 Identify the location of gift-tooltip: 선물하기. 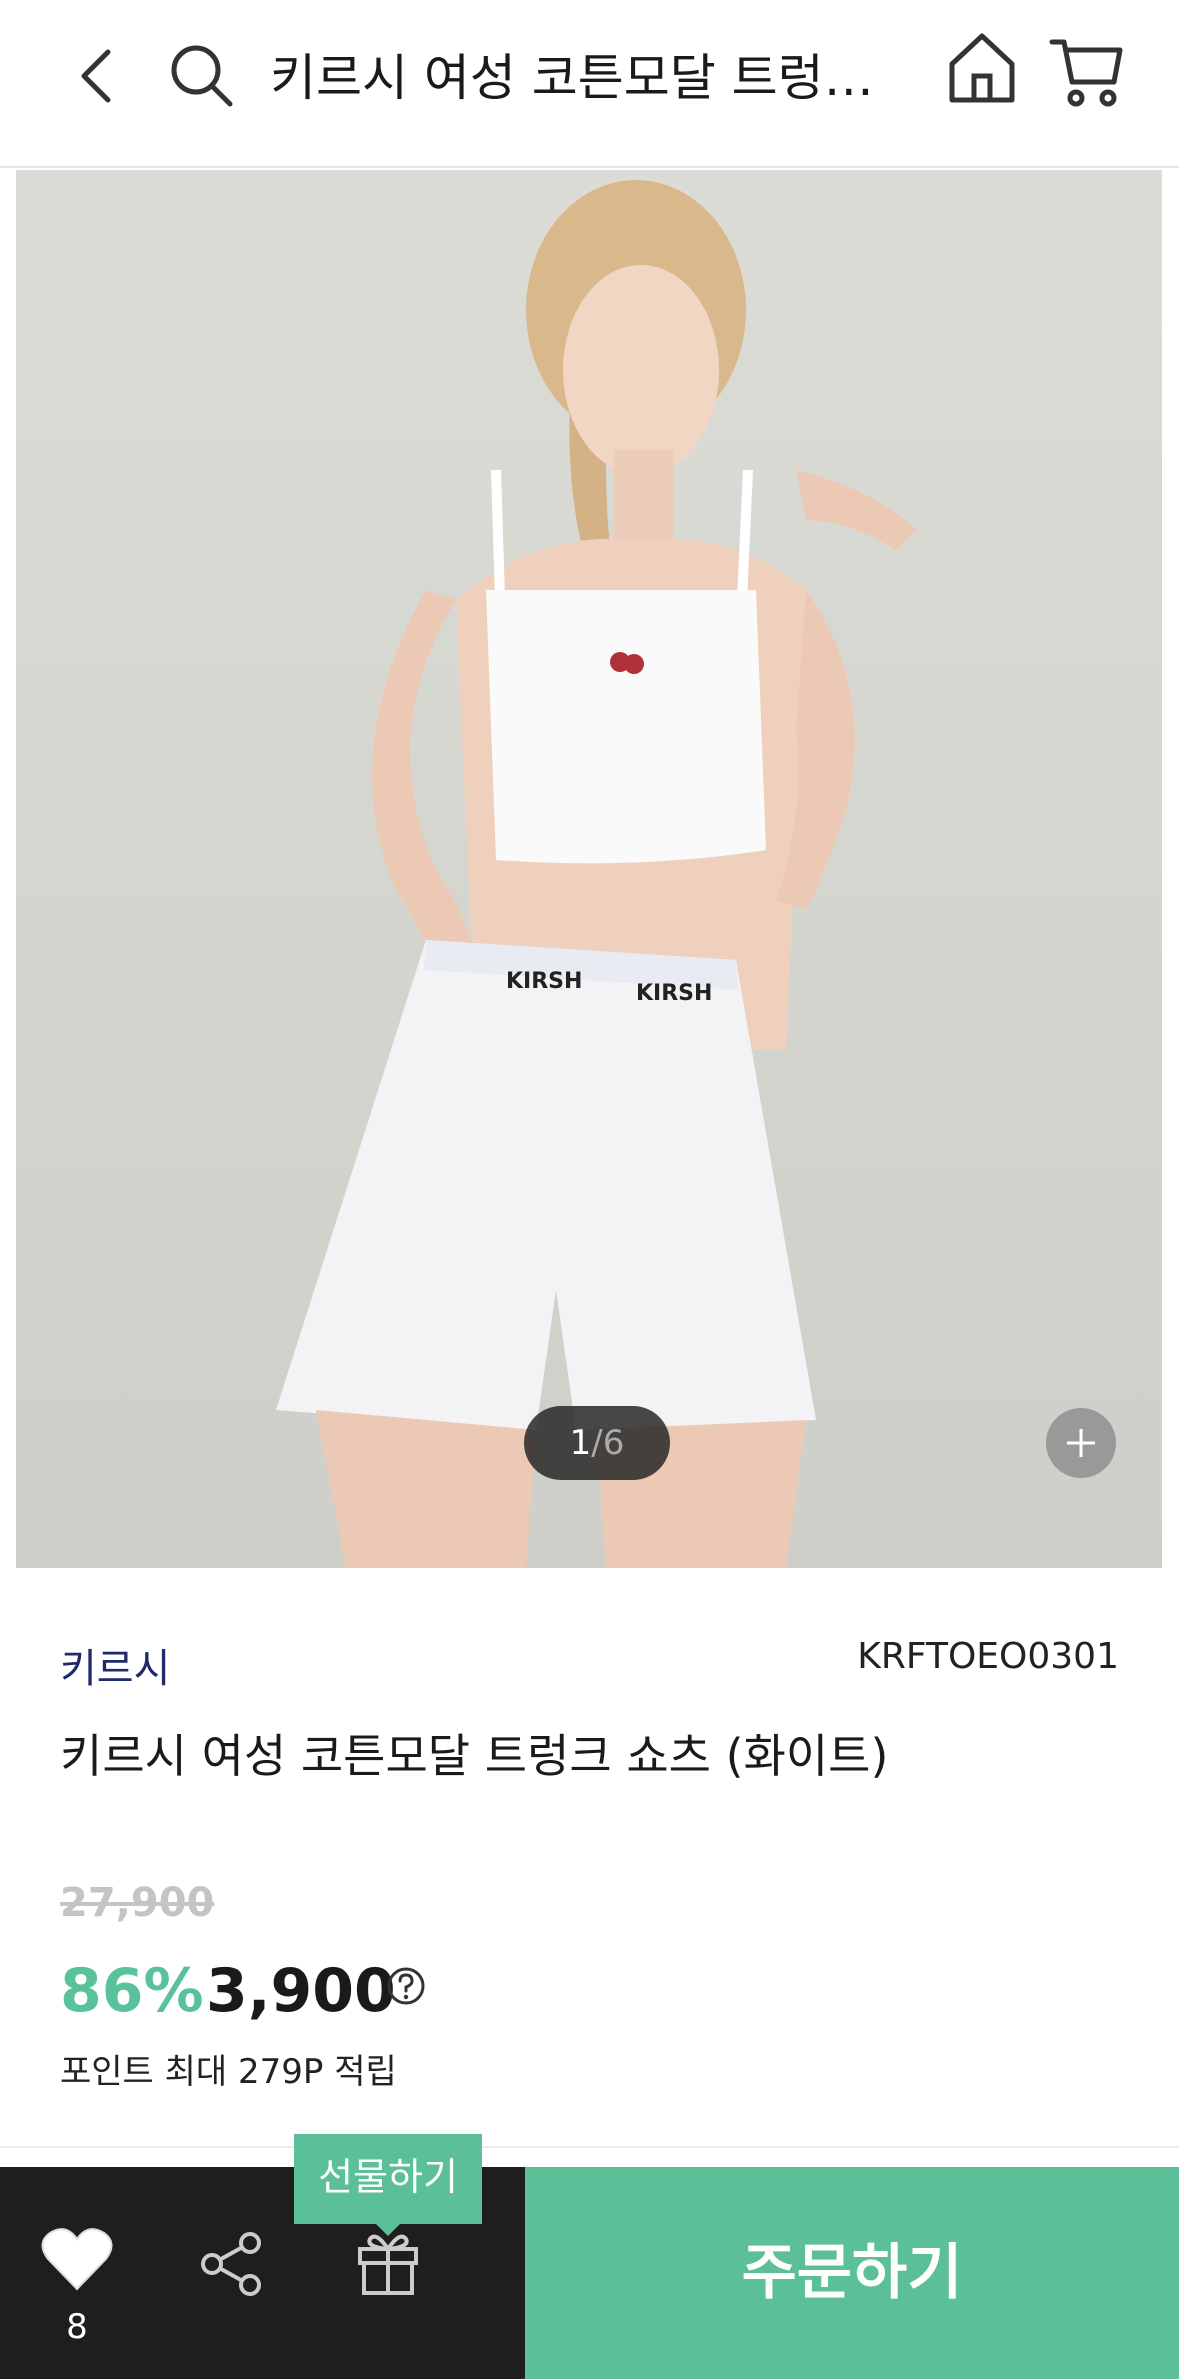
(388, 2179).